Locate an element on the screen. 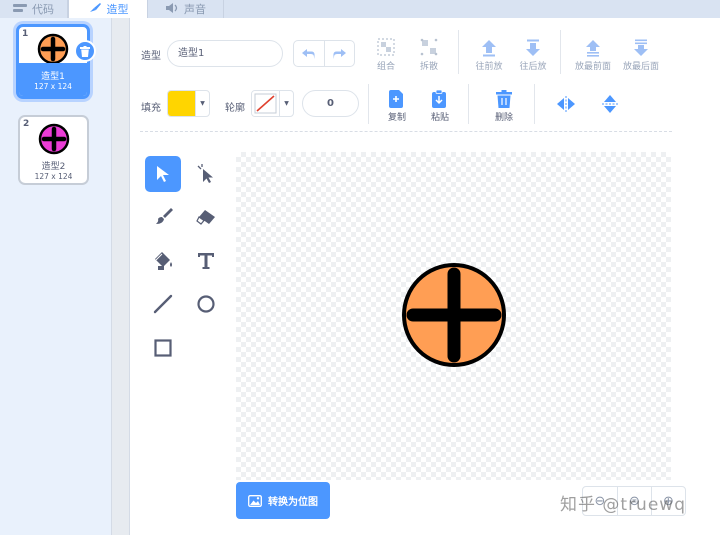 This screenshot has height=535, width=720. flip-horizontal-icon is located at coordinates (566, 104).